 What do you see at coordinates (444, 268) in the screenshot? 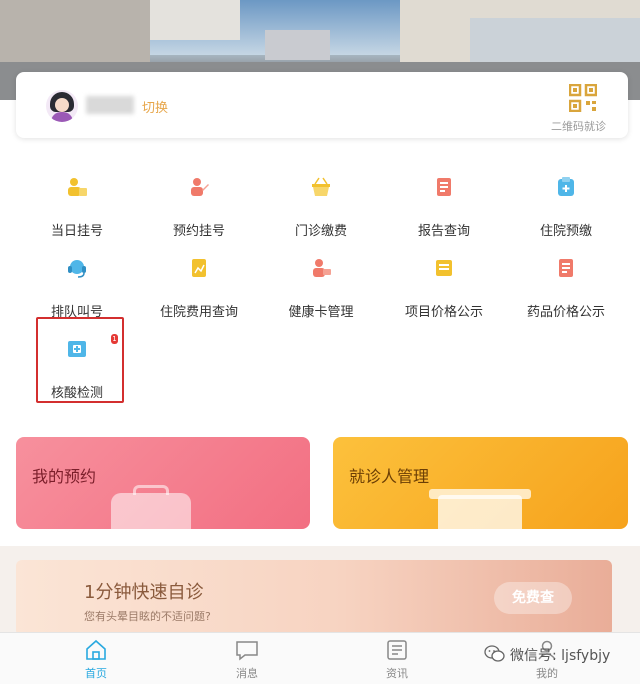
I see `item-price-icon` at bounding box center [444, 268].